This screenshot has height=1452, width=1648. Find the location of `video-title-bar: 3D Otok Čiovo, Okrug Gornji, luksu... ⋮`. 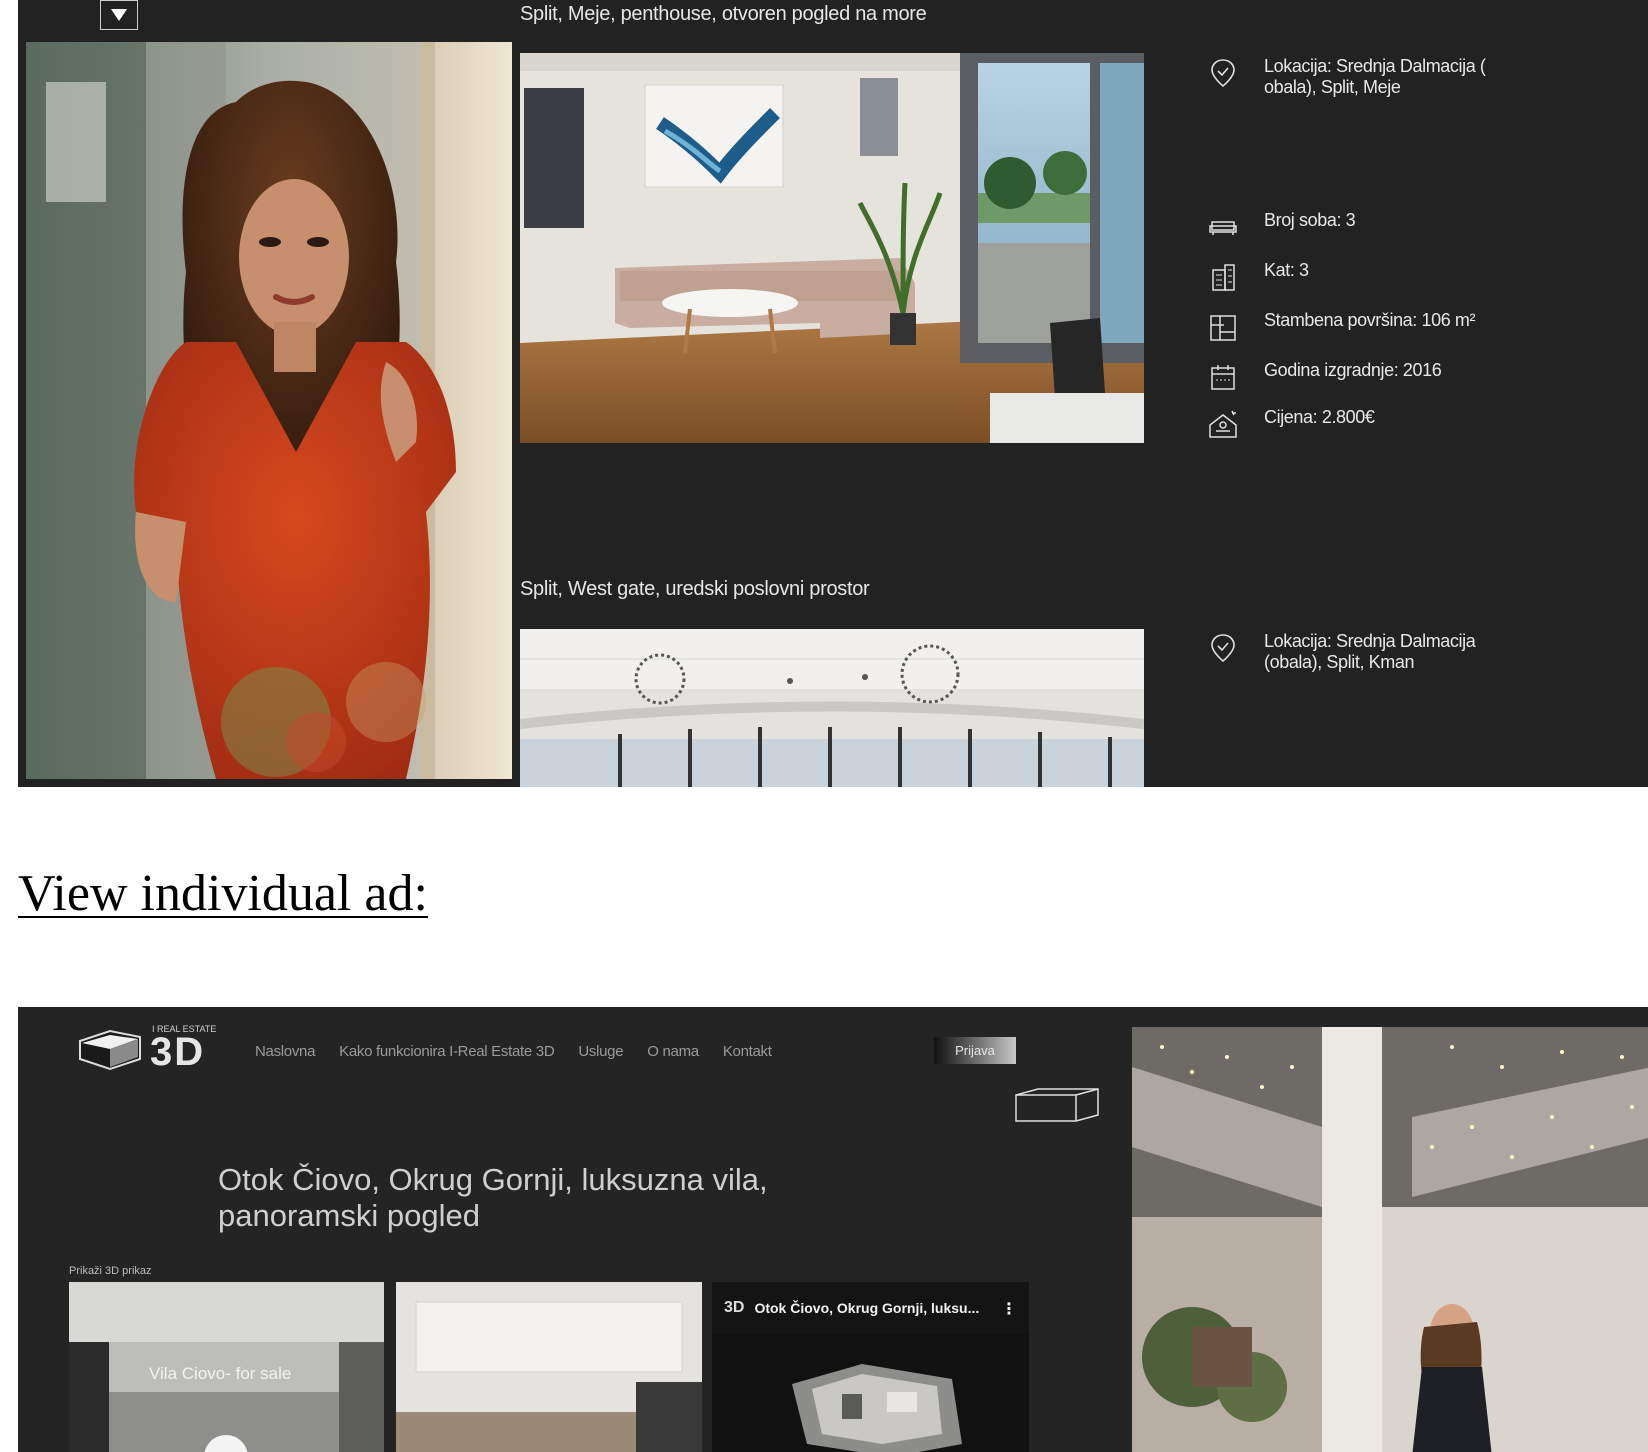

video-title-bar: 3D Otok Čiovo, Okrug Gornji, luksu... ⋮ is located at coordinates (870, 1308).